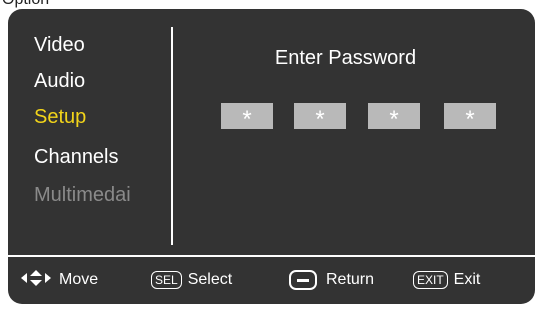  I want to click on password-digit-1: *, so click(247, 118).